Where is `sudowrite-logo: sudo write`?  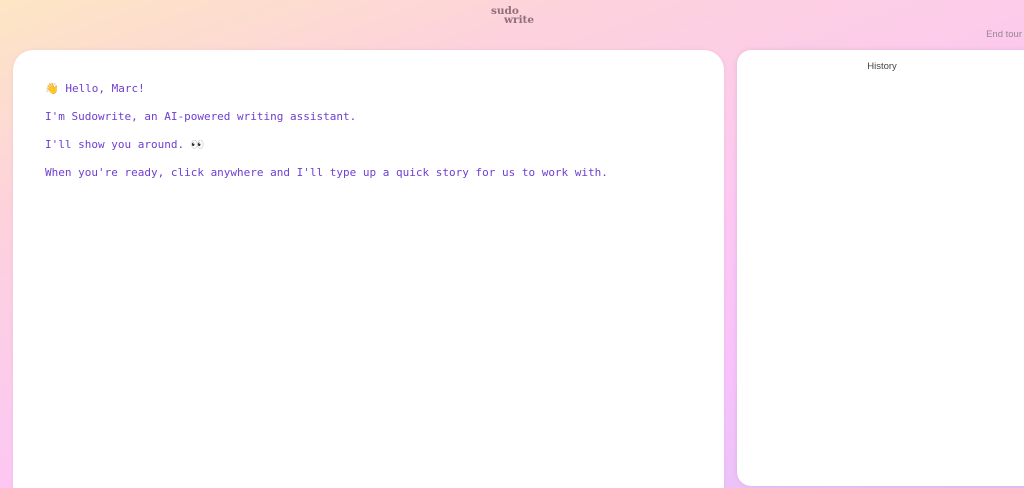 sudowrite-logo: sudo write is located at coordinates (513, 16).